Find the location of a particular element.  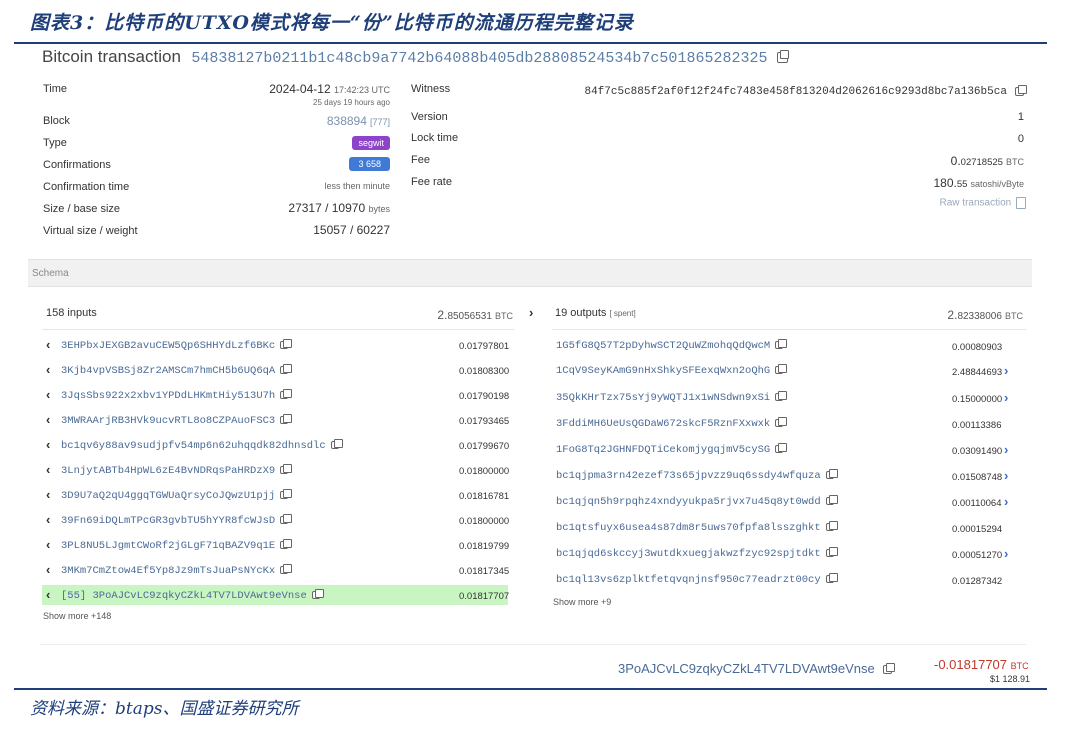

outputs-total: 2.82338006 BTC is located at coordinates (985, 315).